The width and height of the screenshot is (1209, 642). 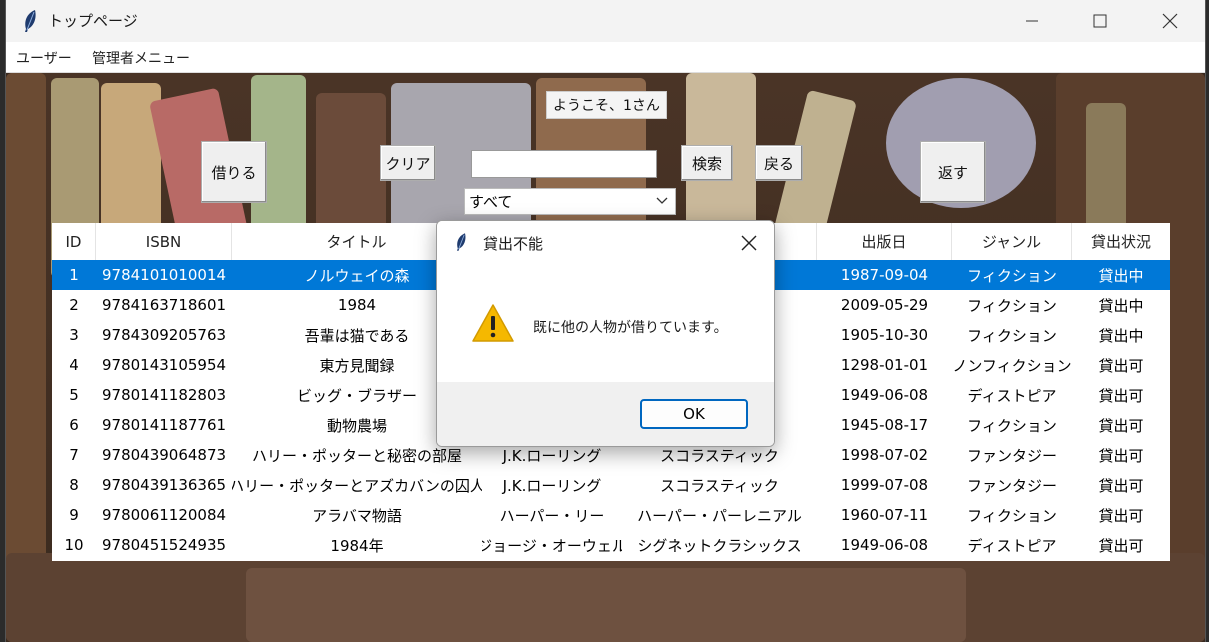 What do you see at coordinates (1012, 365) in the screenshot?
I see `cell-genre: ノンフィクション` at bounding box center [1012, 365].